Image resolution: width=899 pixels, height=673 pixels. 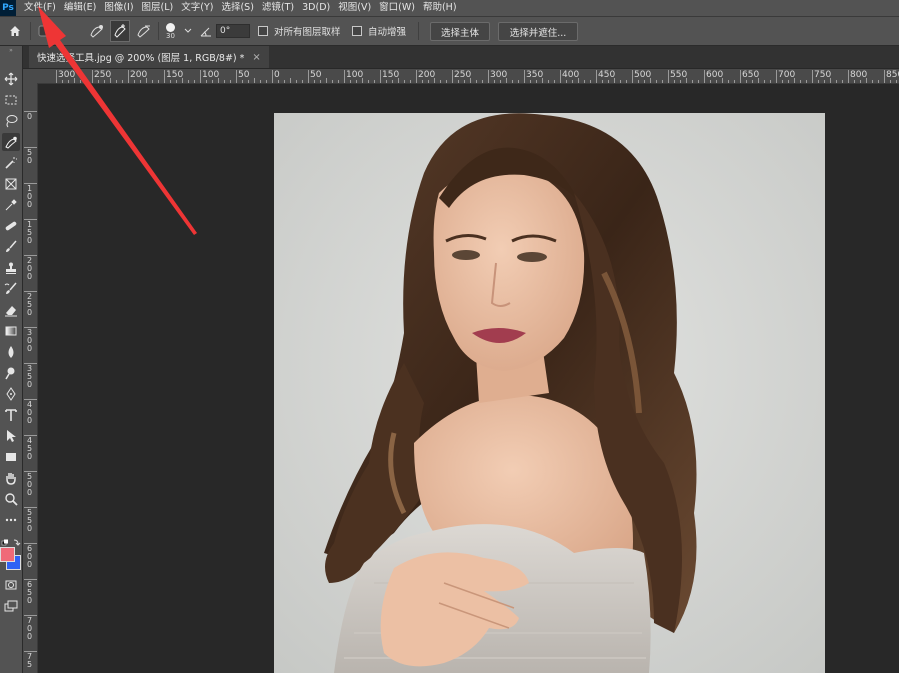 What do you see at coordinates (11, 606) in the screenshot?
I see `screen-mode-icon` at bounding box center [11, 606].